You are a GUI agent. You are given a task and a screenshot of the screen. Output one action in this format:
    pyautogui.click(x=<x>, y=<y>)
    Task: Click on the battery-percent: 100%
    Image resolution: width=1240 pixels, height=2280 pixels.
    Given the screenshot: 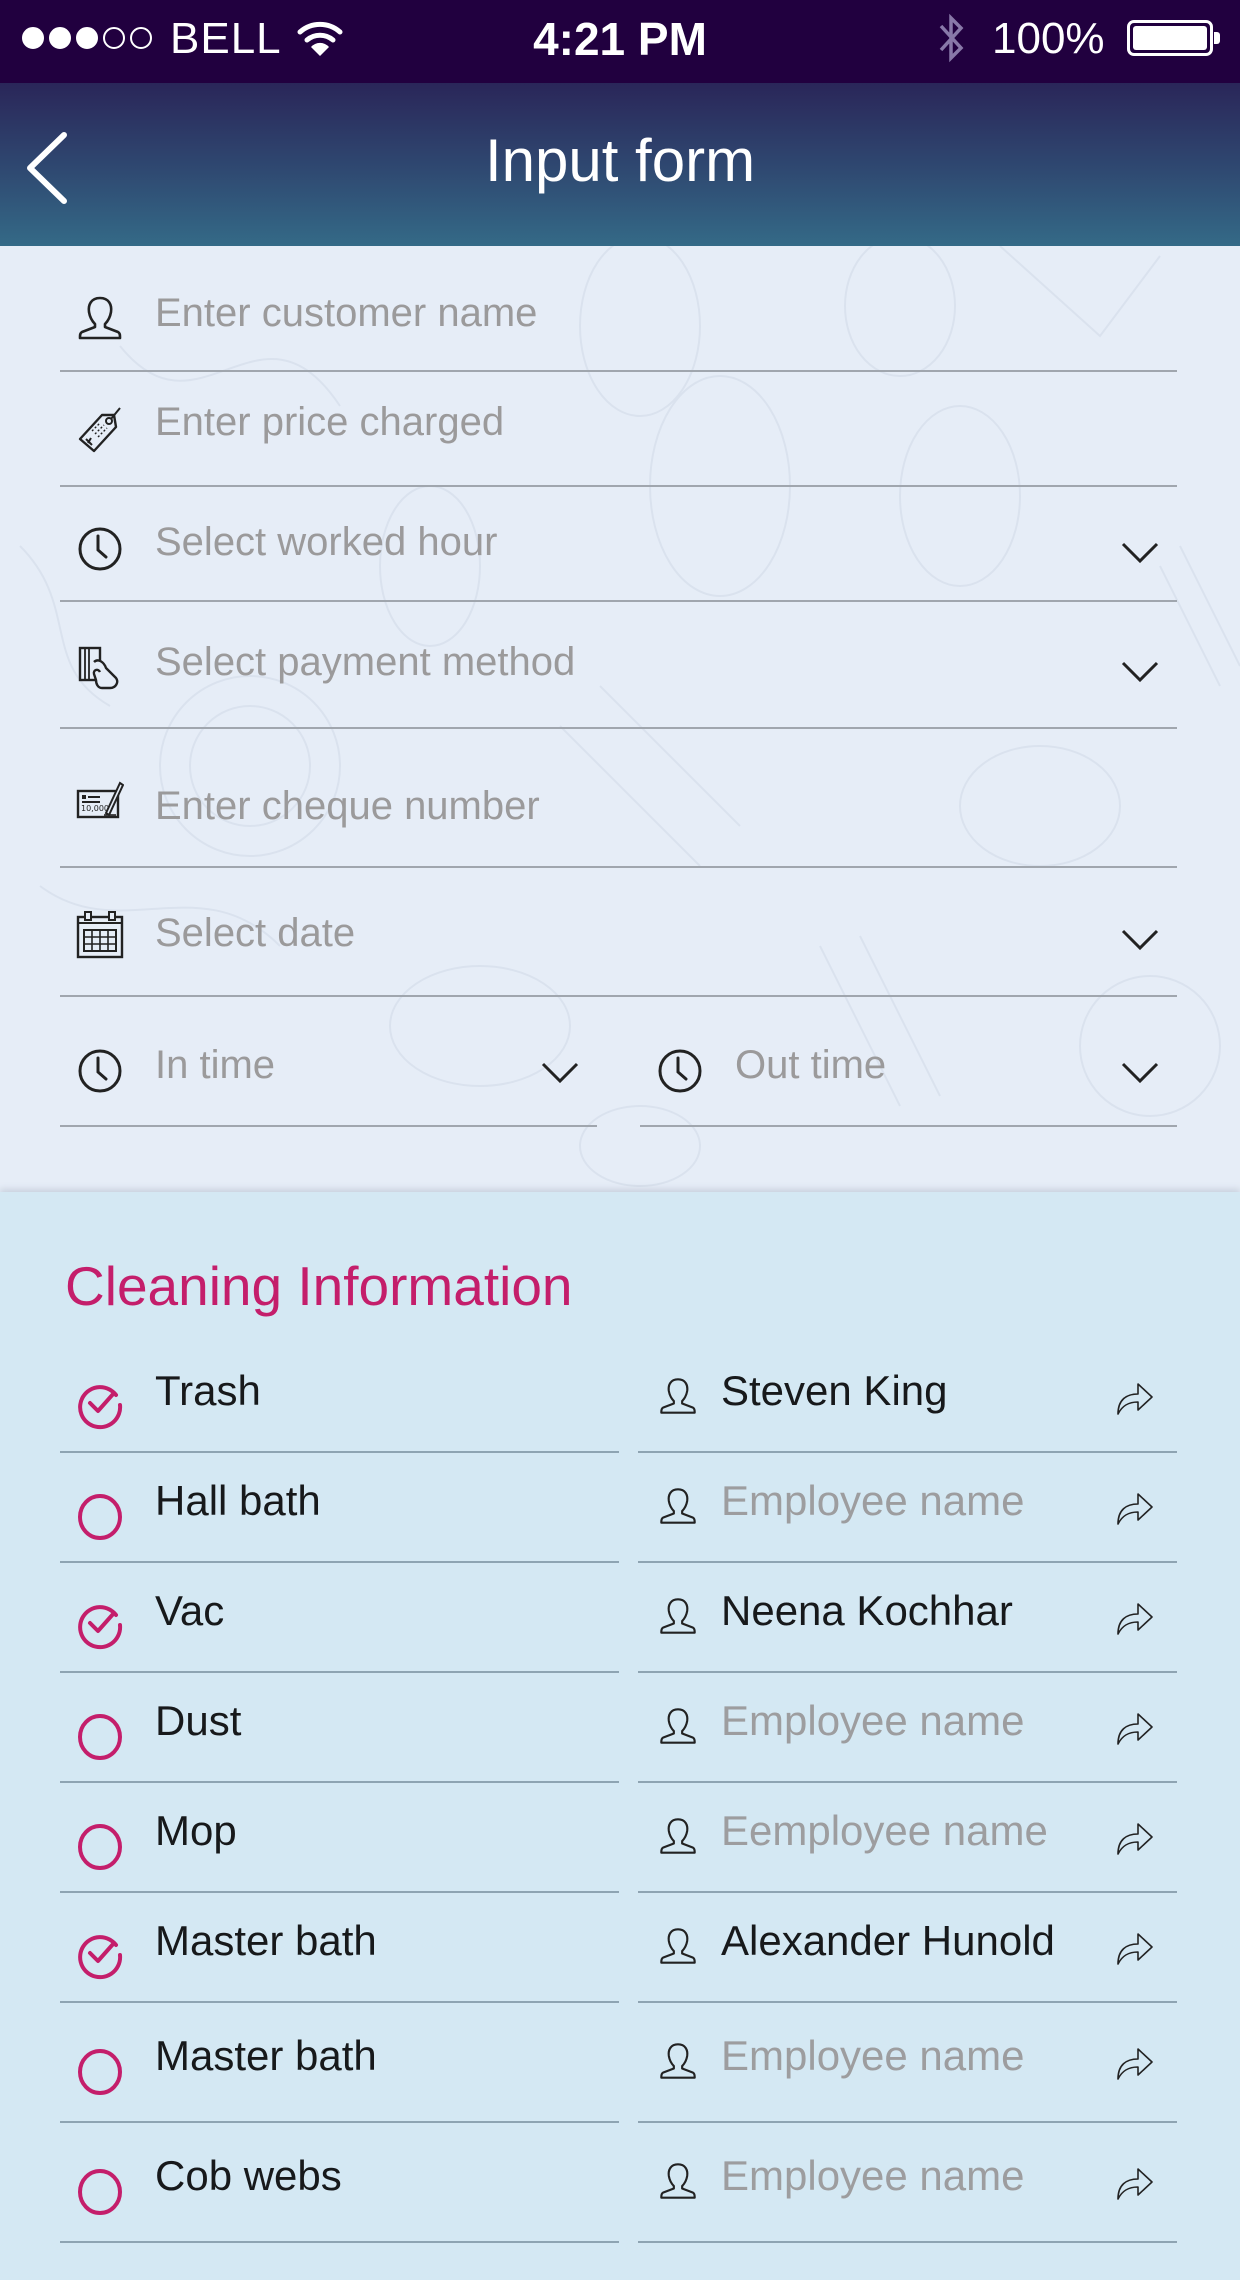 What is the action you would take?
    pyautogui.click(x=1048, y=38)
    